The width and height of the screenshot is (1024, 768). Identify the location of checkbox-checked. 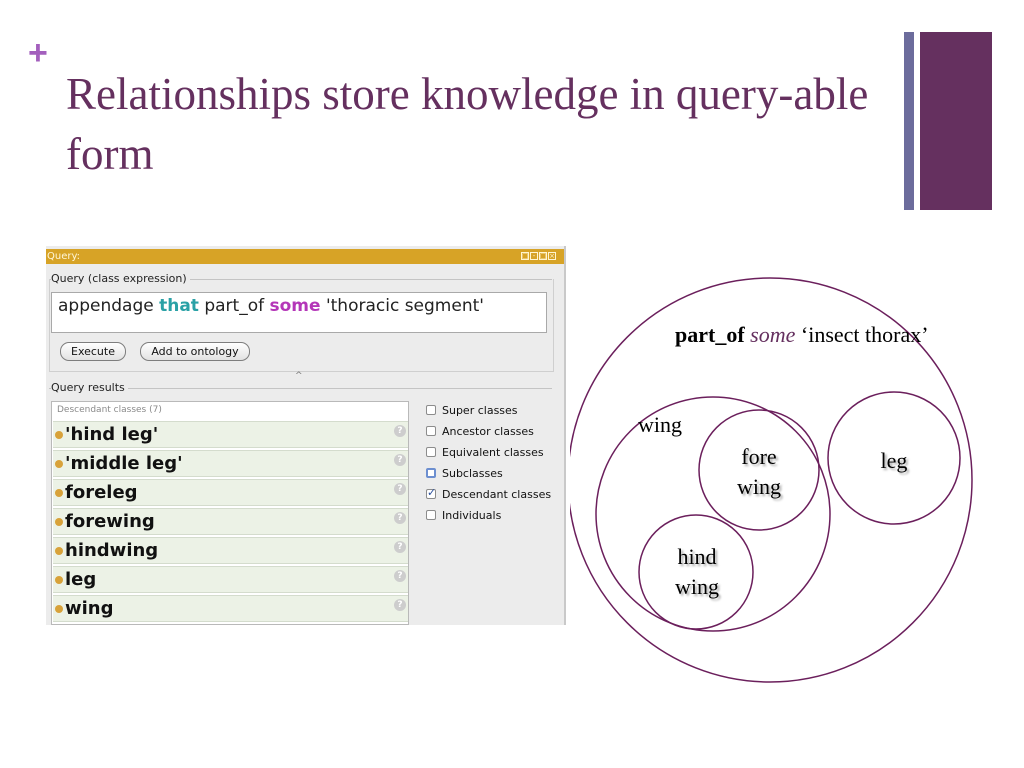
(431, 492).